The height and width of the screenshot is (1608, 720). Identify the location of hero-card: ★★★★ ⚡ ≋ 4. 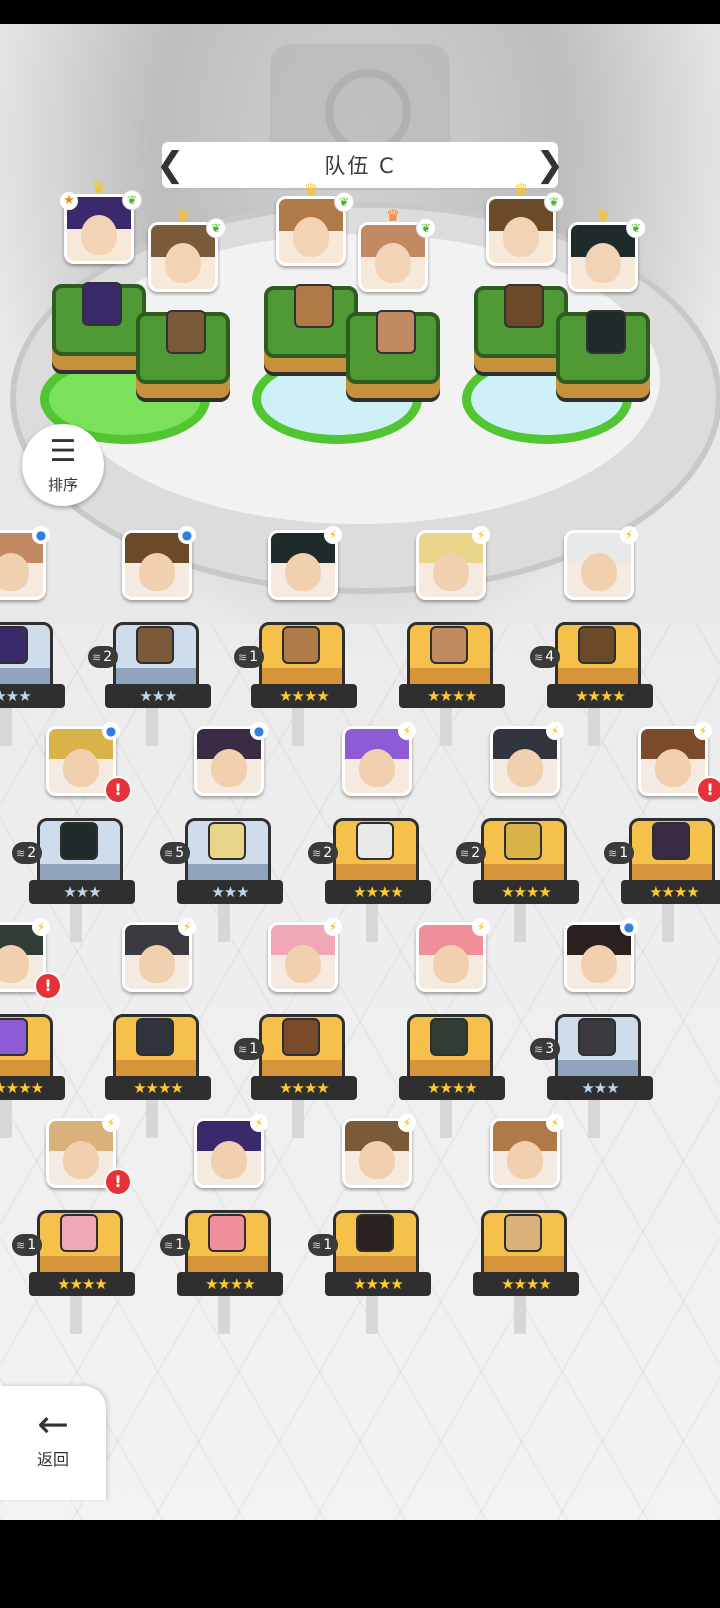
(591, 636).